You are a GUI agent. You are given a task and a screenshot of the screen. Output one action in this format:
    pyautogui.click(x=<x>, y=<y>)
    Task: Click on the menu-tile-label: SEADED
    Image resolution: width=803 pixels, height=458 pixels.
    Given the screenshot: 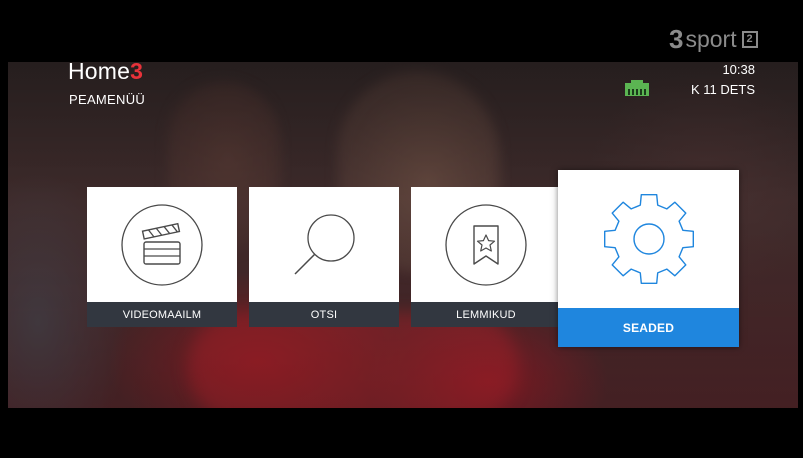 What is the action you would take?
    pyautogui.click(x=648, y=327)
    